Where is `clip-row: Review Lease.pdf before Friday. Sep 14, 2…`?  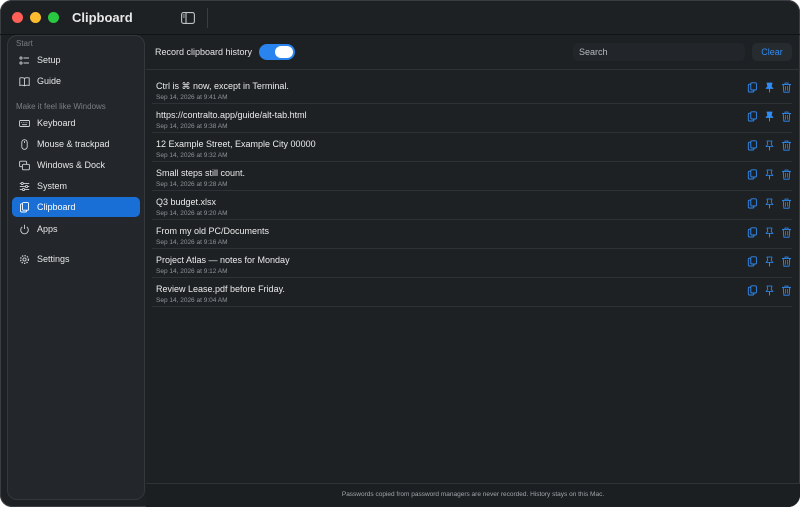
clip-row: Review Lease.pdf before Friday. Sep 14, 2… is located at coordinates (472, 292).